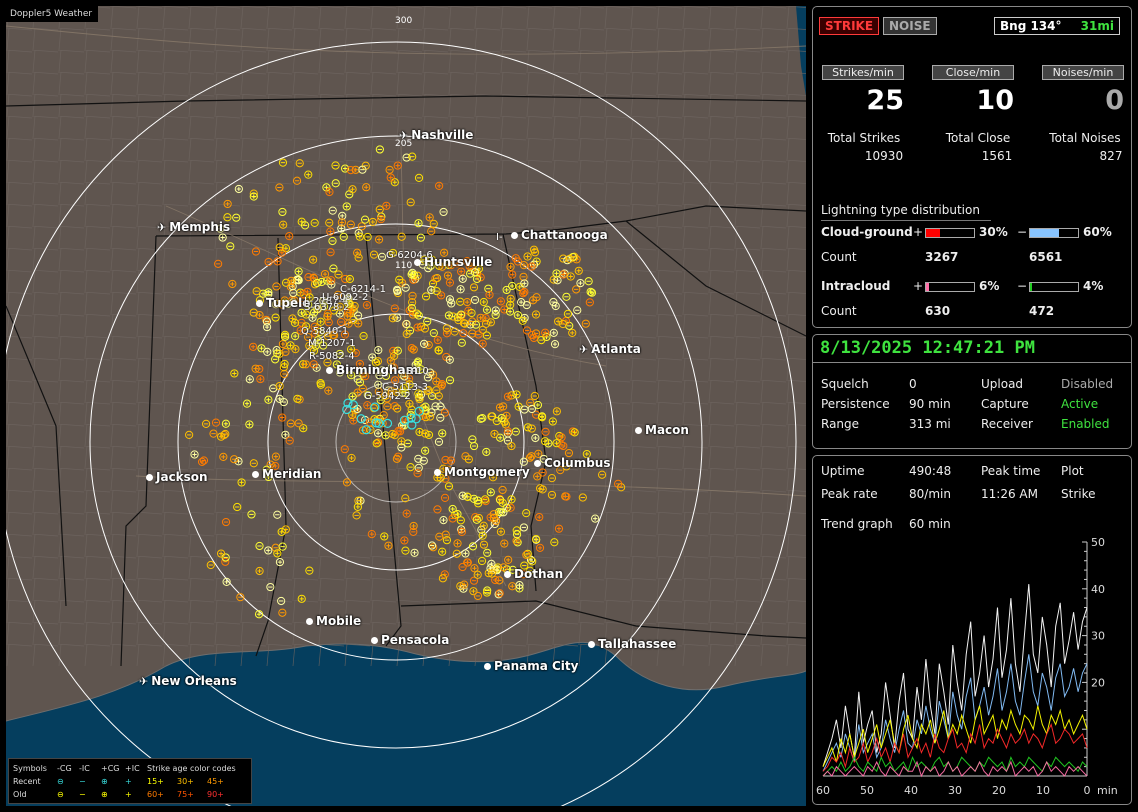 Image resolution: width=1138 pixels, height=812 pixels. I want to click on city-meridian: Meridian, so click(286, 474).